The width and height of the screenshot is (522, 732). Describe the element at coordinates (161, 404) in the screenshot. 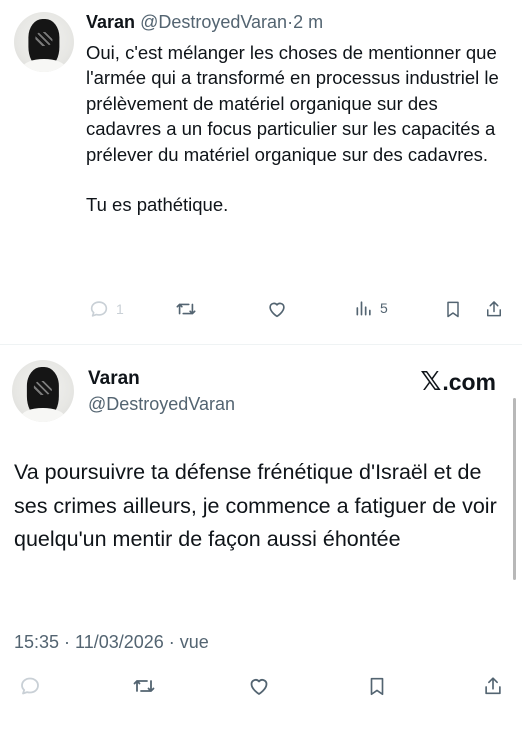

I see `tweet-author-handle: @DestroyedVaran` at that location.